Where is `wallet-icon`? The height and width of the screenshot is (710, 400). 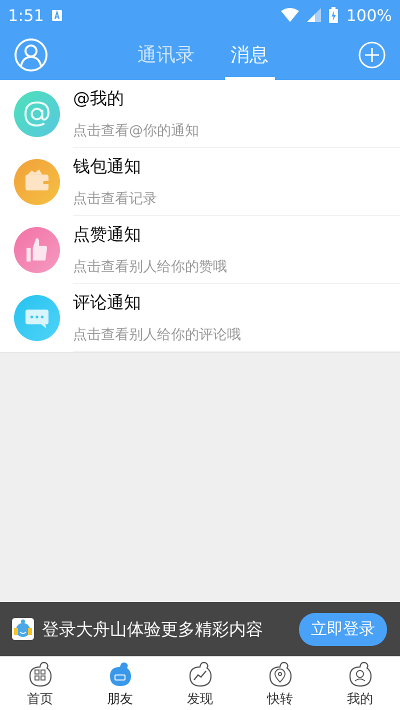
wallet-icon is located at coordinates (37, 182).